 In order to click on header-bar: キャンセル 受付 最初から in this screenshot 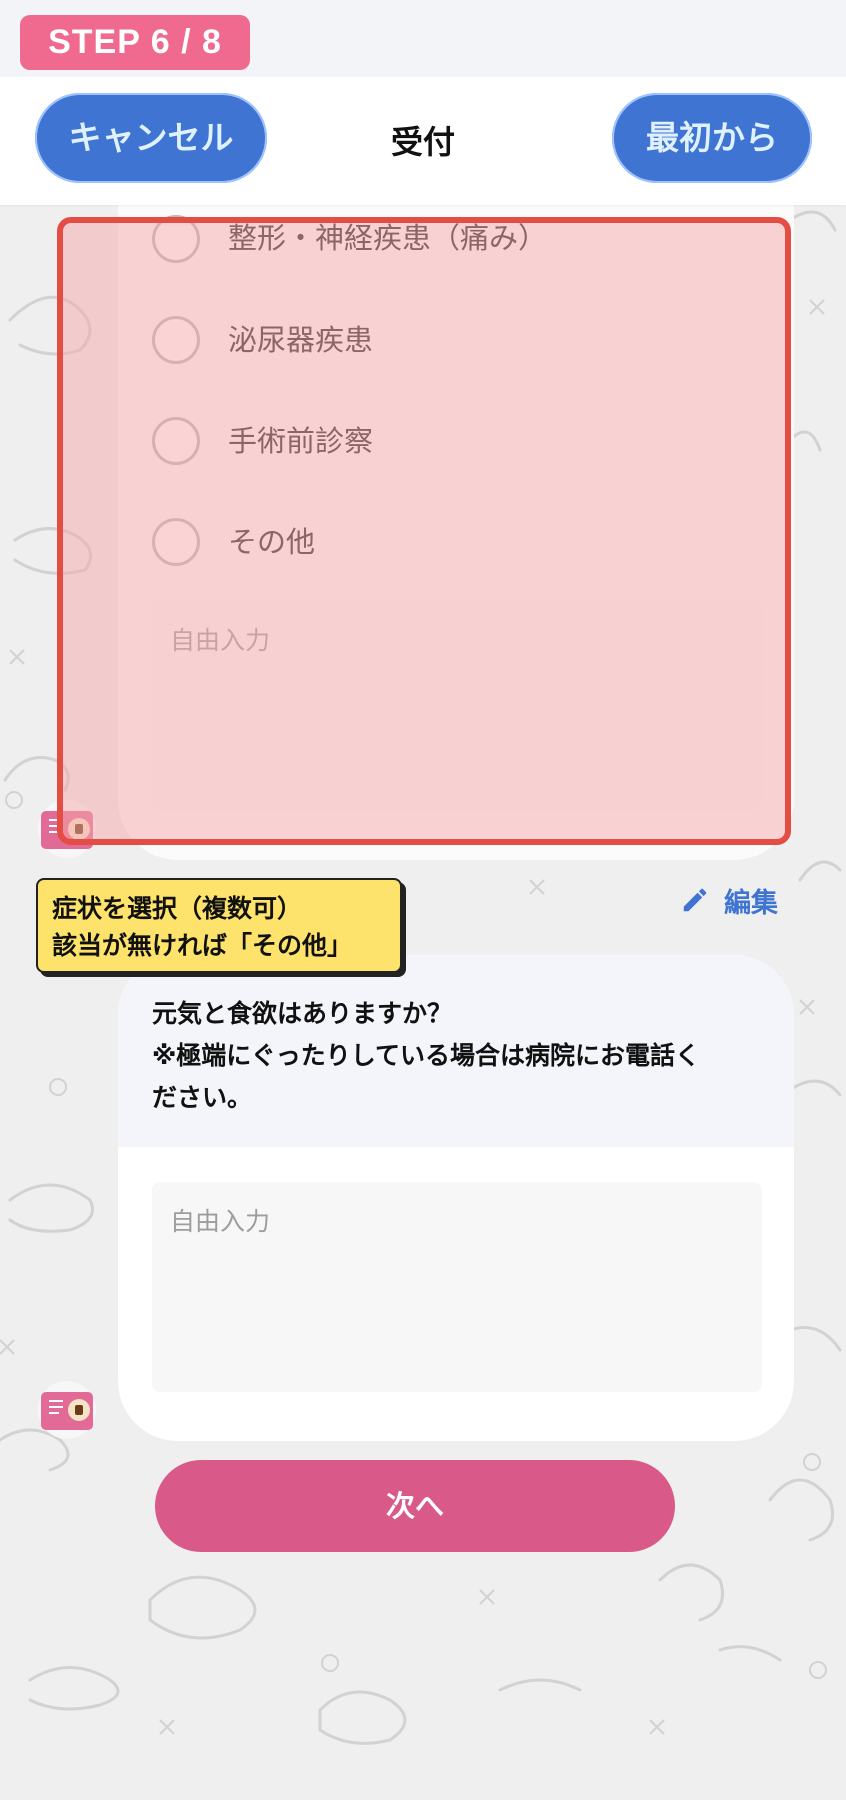, I will do `click(423, 141)`.